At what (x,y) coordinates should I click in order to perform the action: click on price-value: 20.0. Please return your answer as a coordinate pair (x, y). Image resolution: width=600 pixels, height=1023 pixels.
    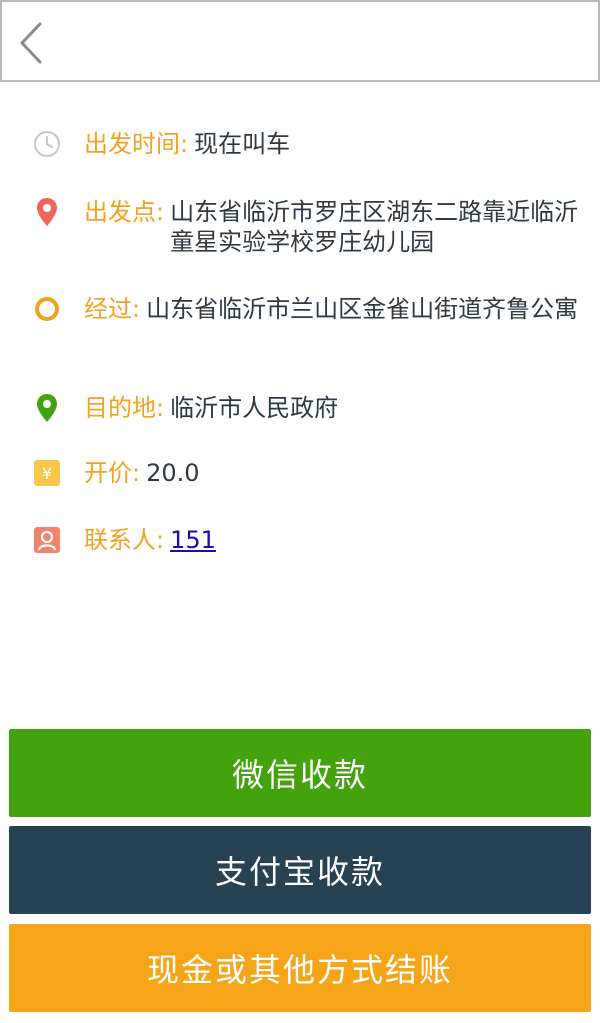
    Looking at the image, I should click on (173, 473).